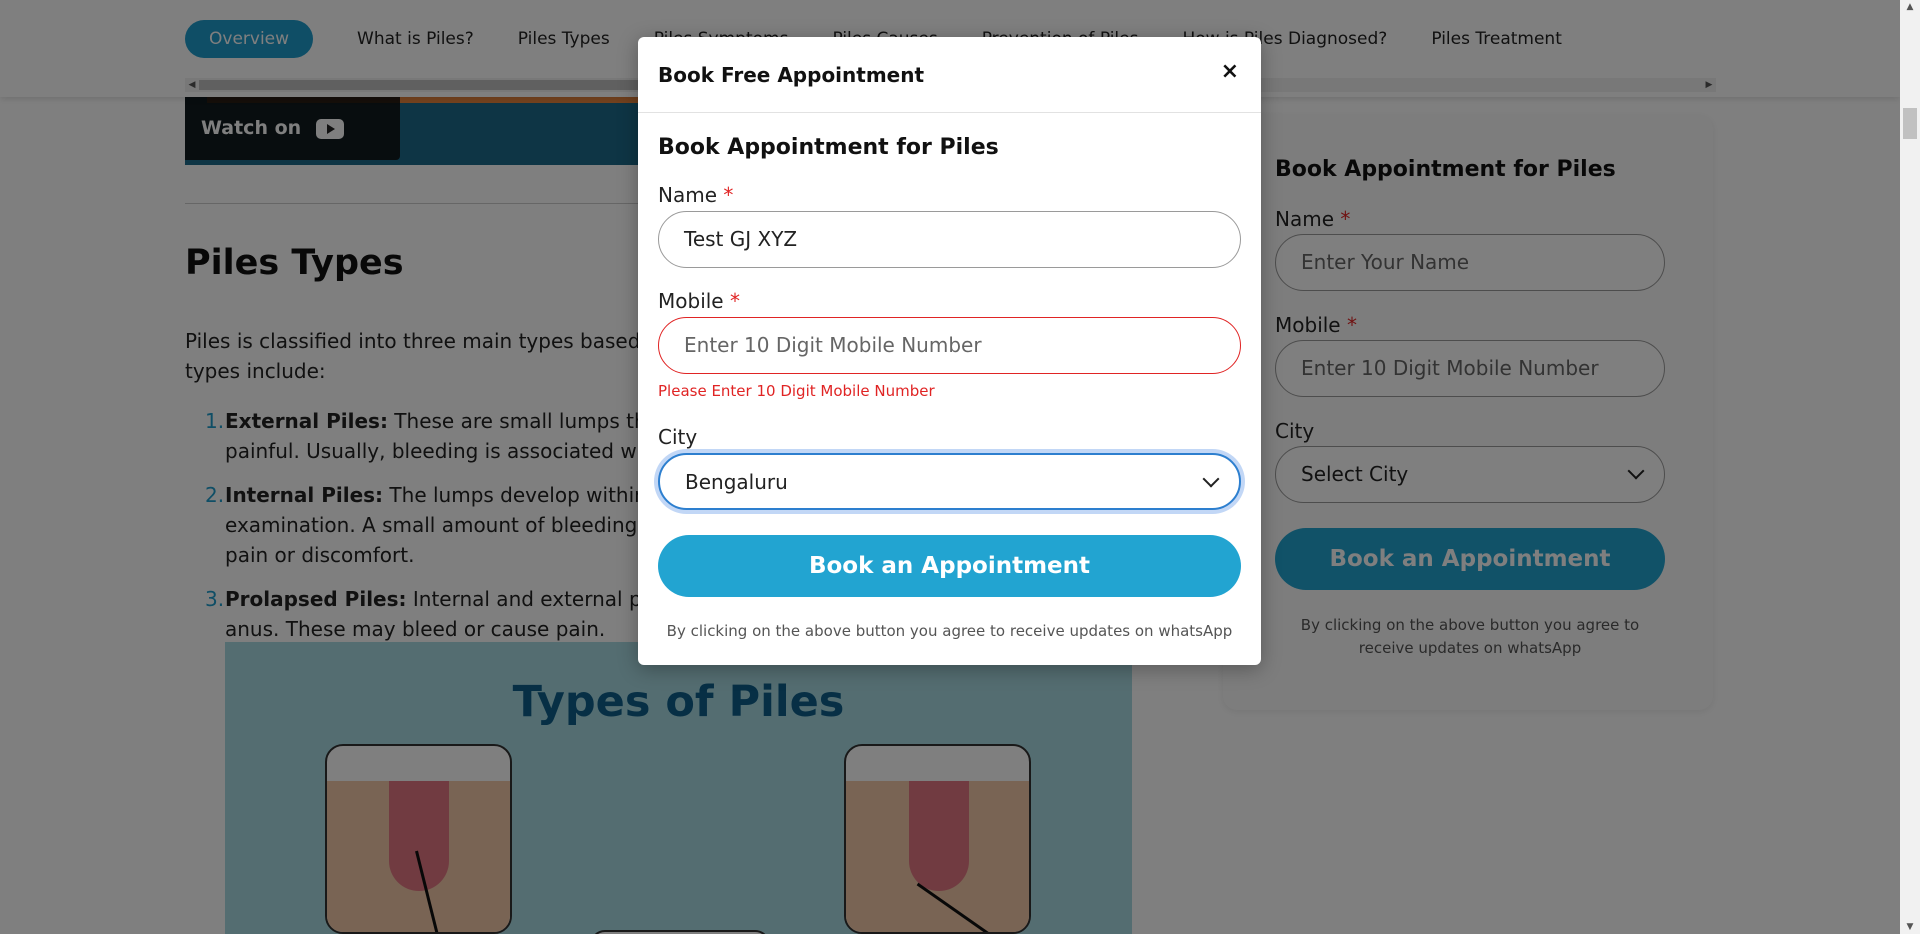 The width and height of the screenshot is (1920, 934). What do you see at coordinates (1910, 123) in the screenshot?
I see `page-scrollbar-thumb` at bounding box center [1910, 123].